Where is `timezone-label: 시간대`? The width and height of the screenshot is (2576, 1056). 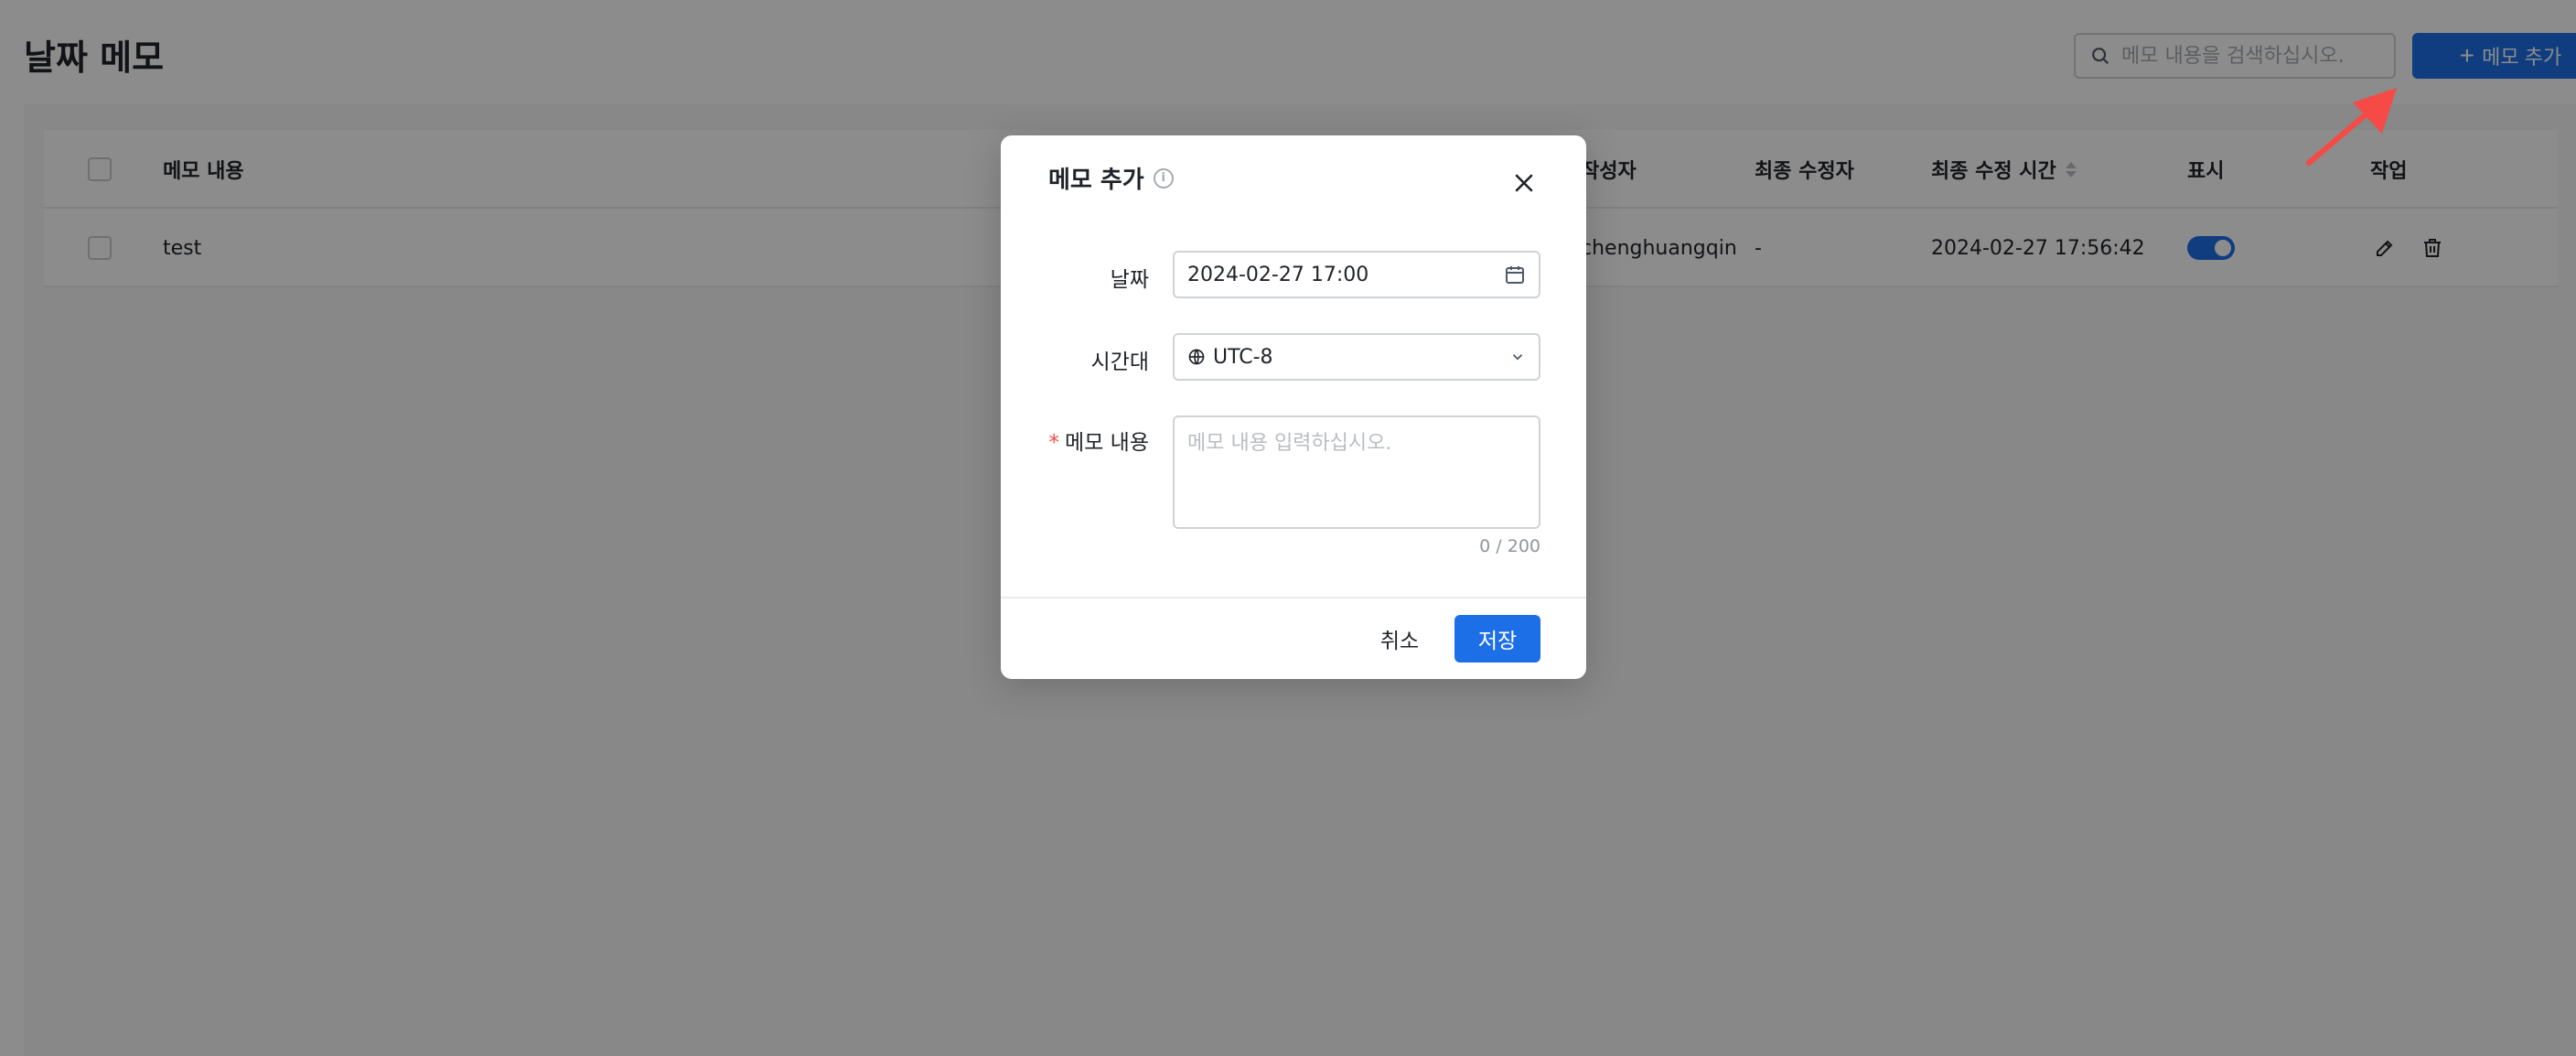 timezone-label: 시간대 is located at coordinates (1120, 362).